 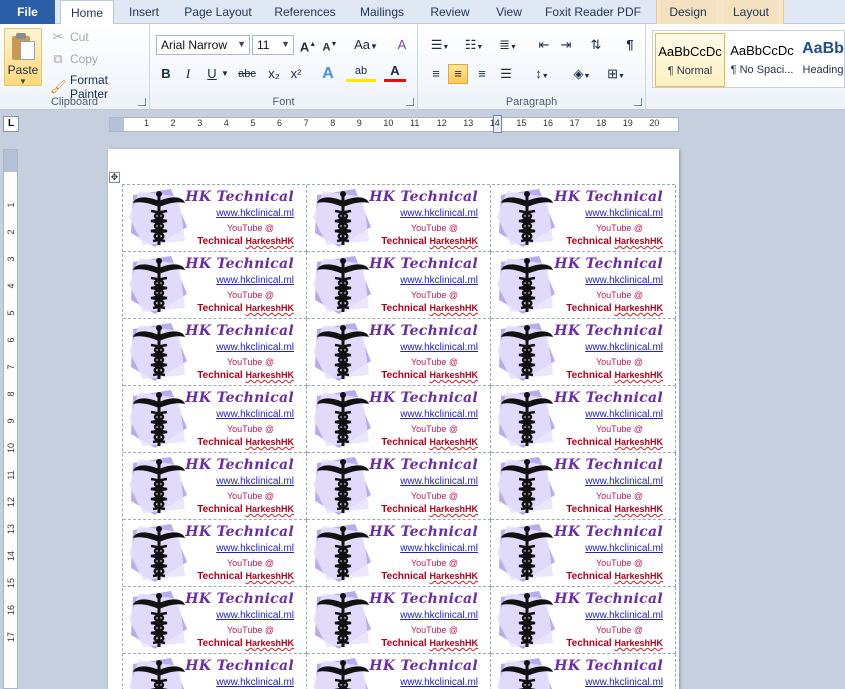 I want to click on tab-layout: Layout, so click(x=751, y=12).